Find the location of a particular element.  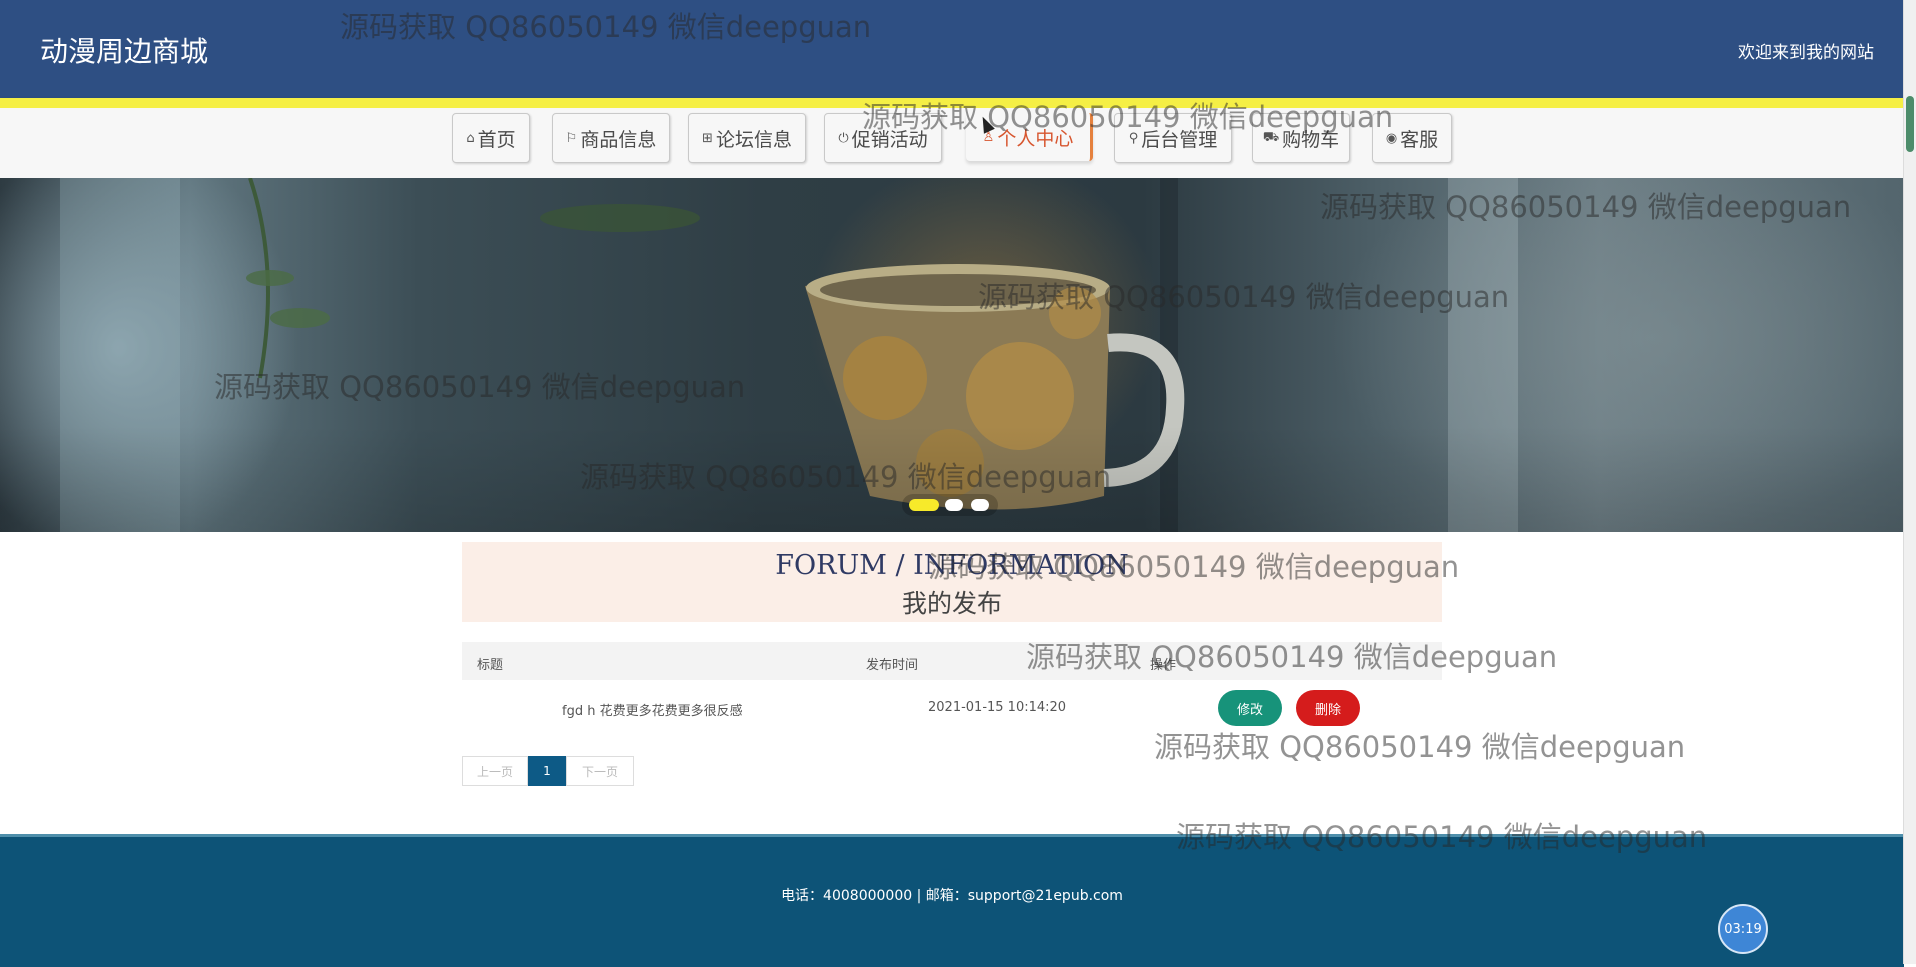

cart-icon: ⛟ is located at coordinates (1271, 137).